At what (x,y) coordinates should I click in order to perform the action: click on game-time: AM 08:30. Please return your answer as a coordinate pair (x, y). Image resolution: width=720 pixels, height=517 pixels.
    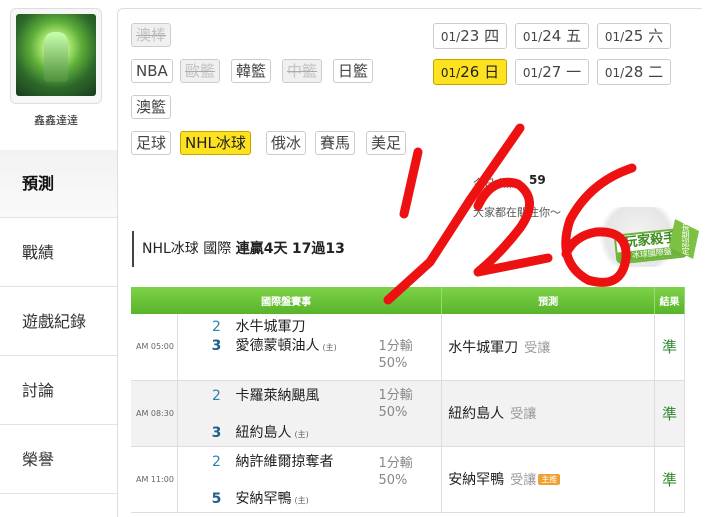
    Looking at the image, I should click on (155, 413).